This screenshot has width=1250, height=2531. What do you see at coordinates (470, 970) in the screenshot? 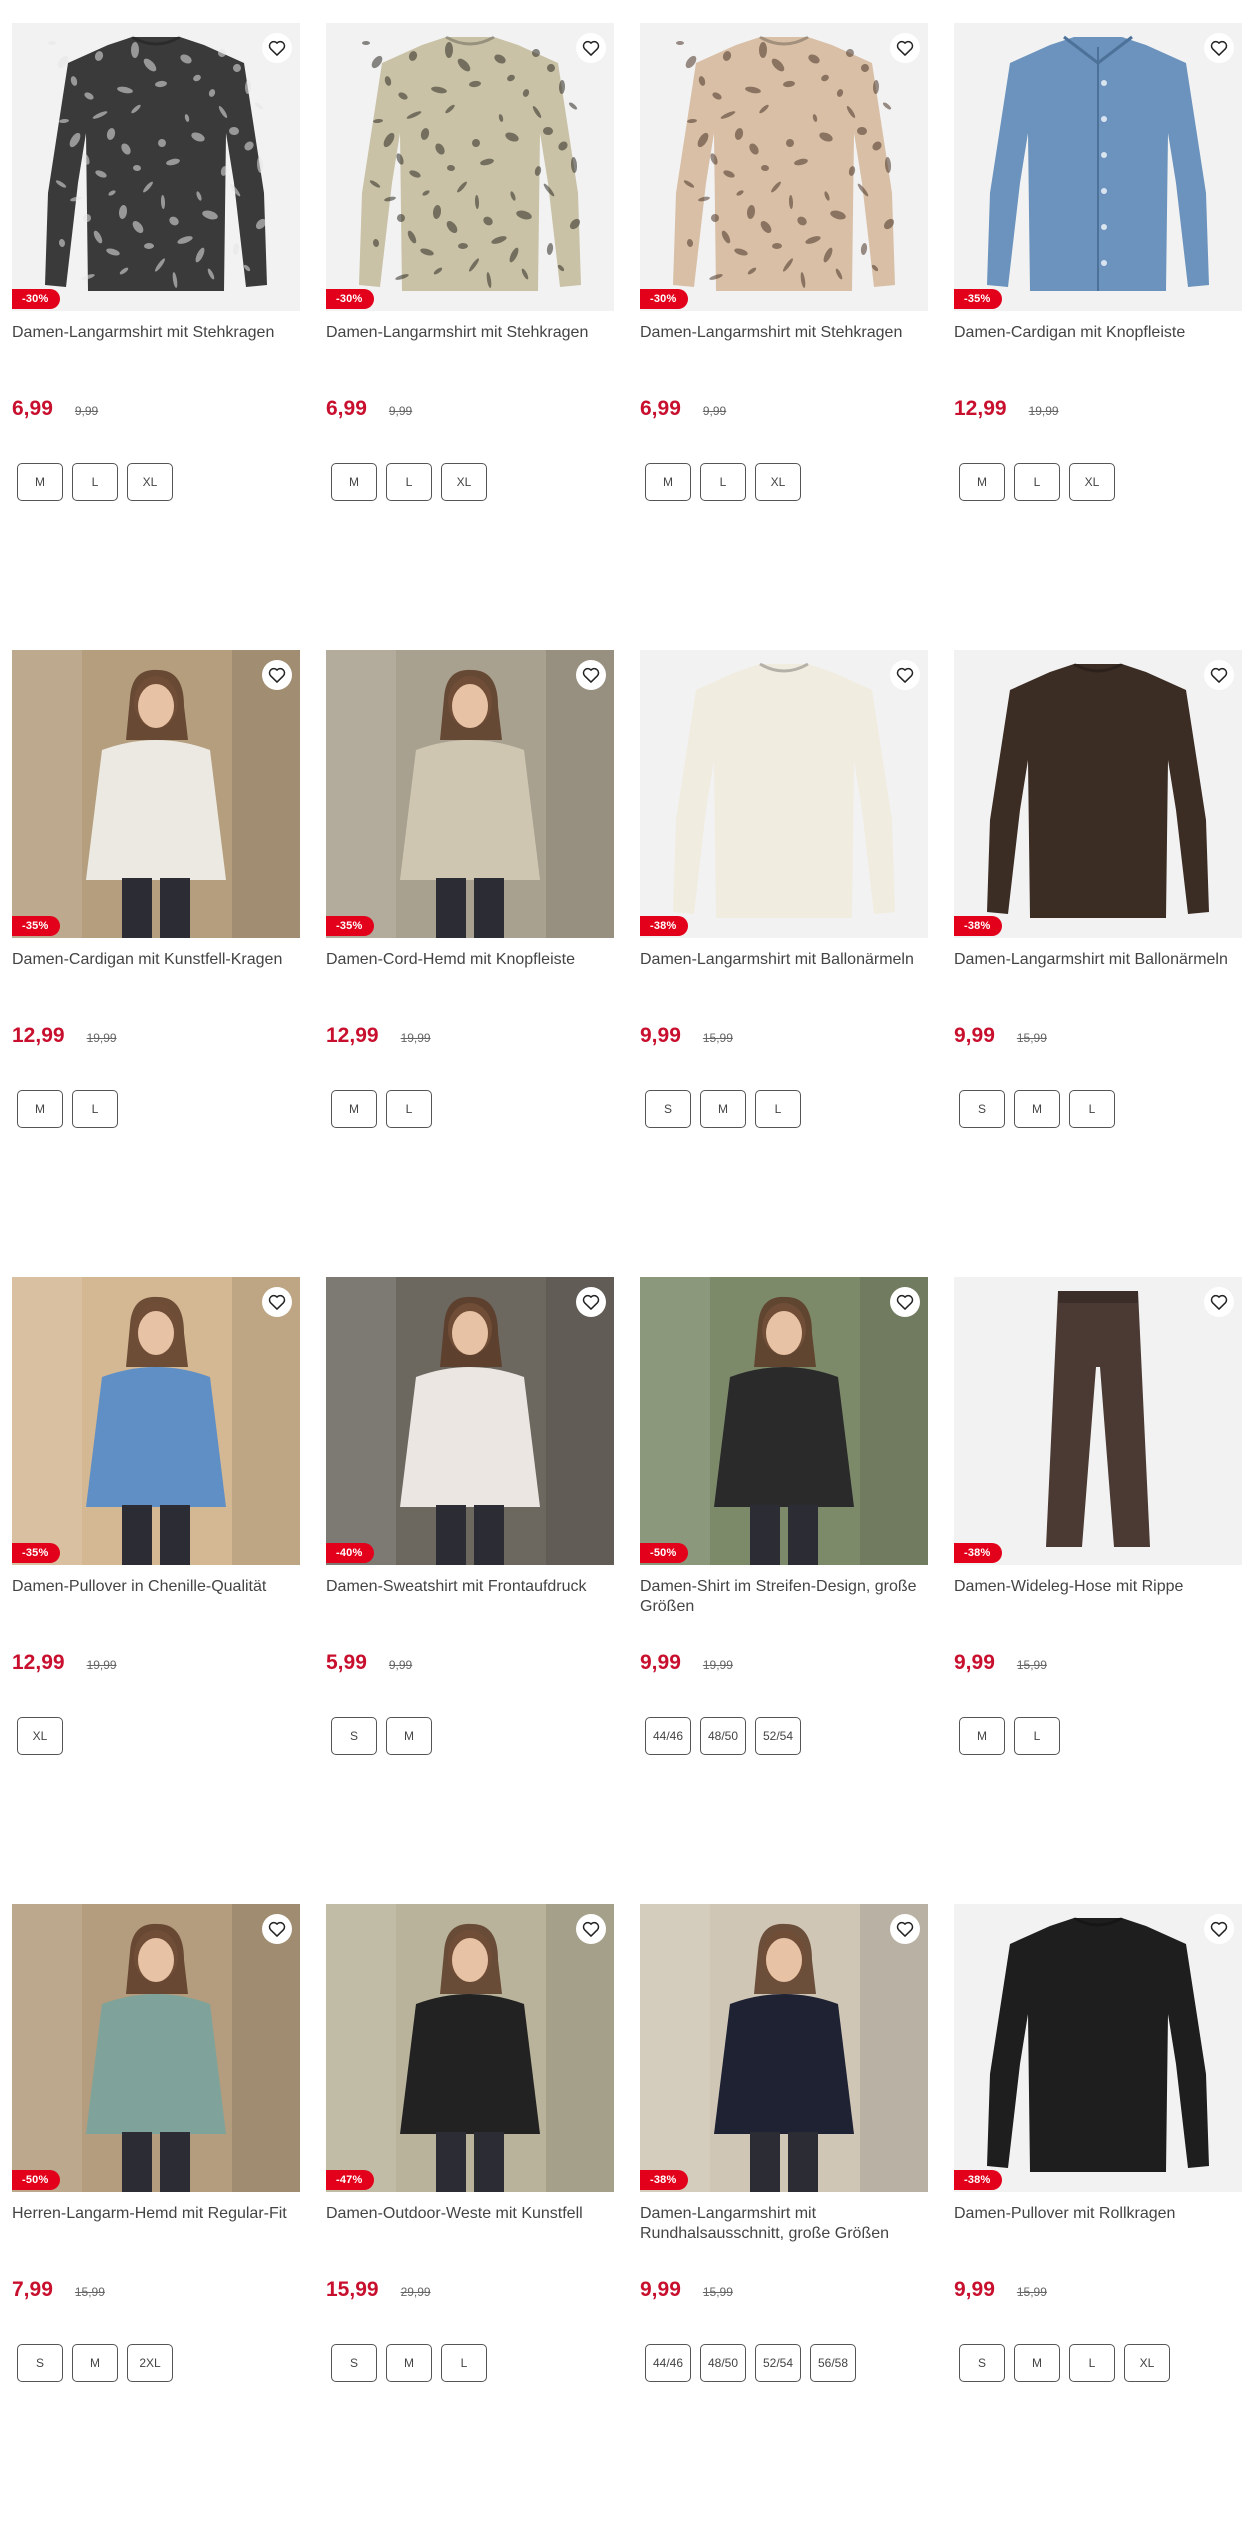
I see `product-title: Damen-Cord-Hemd mit Knopfleiste` at bounding box center [470, 970].